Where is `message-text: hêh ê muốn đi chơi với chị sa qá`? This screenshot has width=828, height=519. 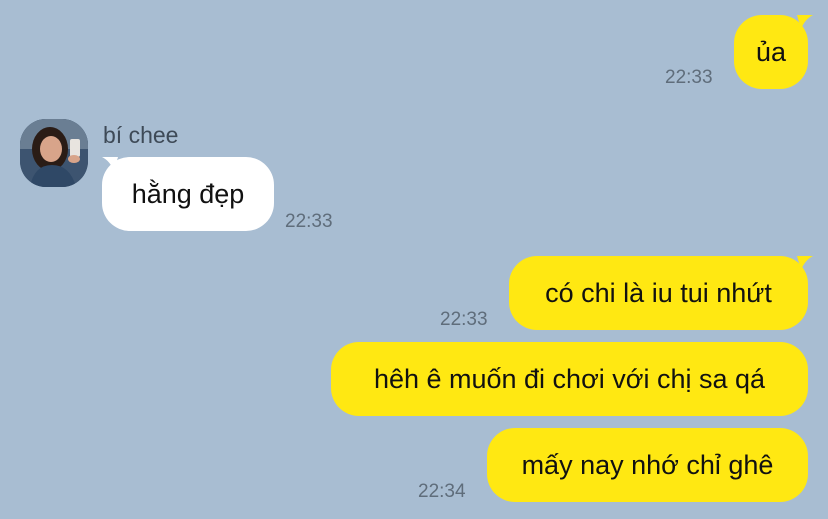
message-text: hêh ê muốn đi chơi với chị sa qá is located at coordinates (569, 378).